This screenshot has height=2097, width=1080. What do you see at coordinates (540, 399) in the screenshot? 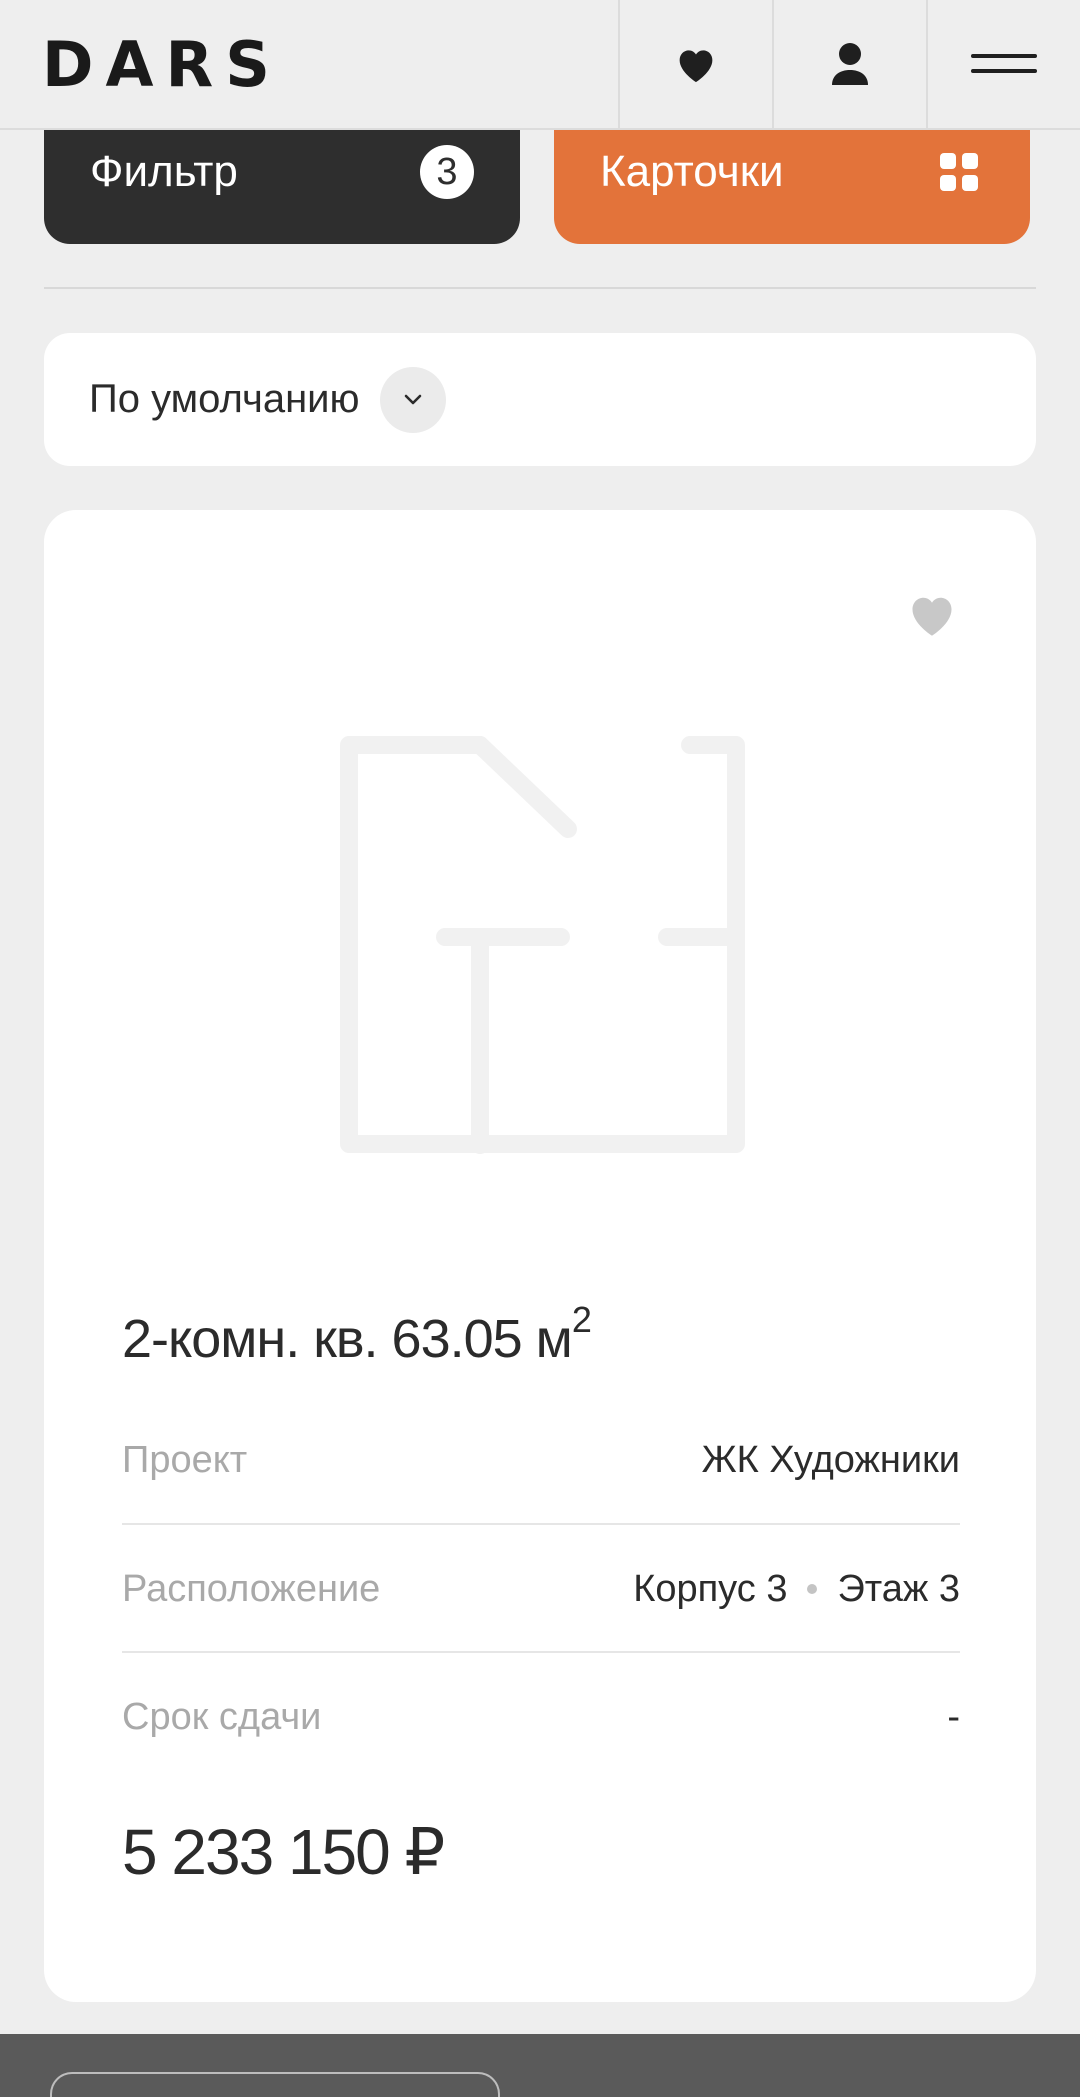
I see `sort-dropdown: По умолчанию` at bounding box center [540, 399].